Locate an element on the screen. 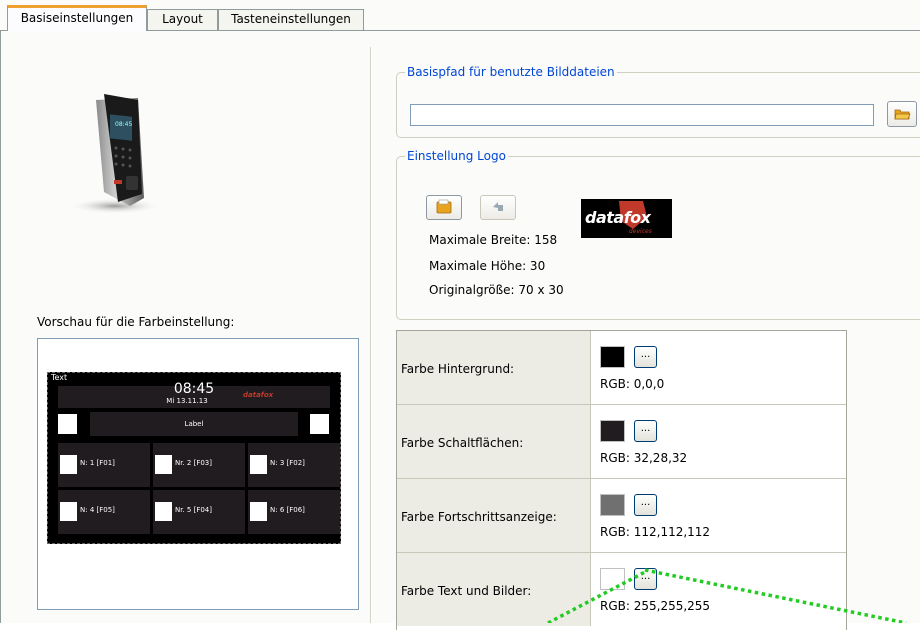 Image resolution: width=920 pixels, height=630 pixels. color-rgb-value: RGB: 255,255,255 is located at coordinates (655, 606).